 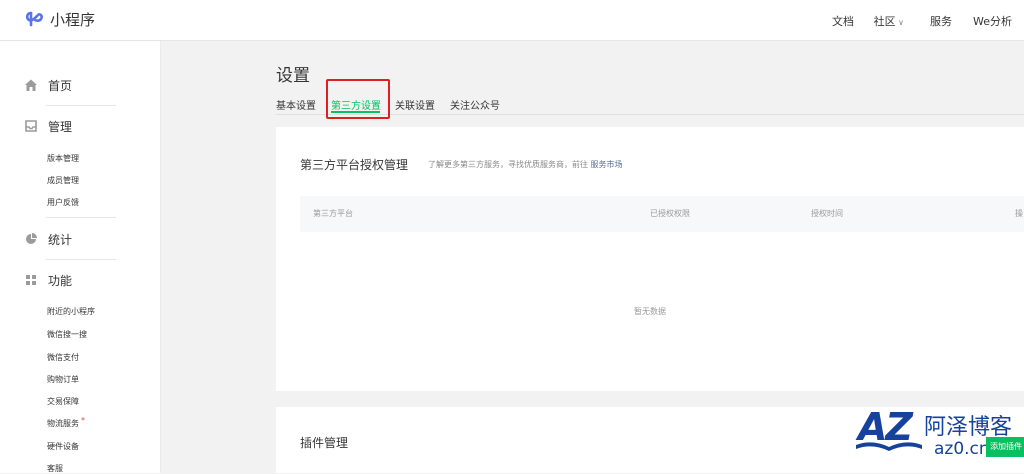 I want to click on sidebar-item-transaction-guarantee: 交易保障, so click(x=63, y=401).